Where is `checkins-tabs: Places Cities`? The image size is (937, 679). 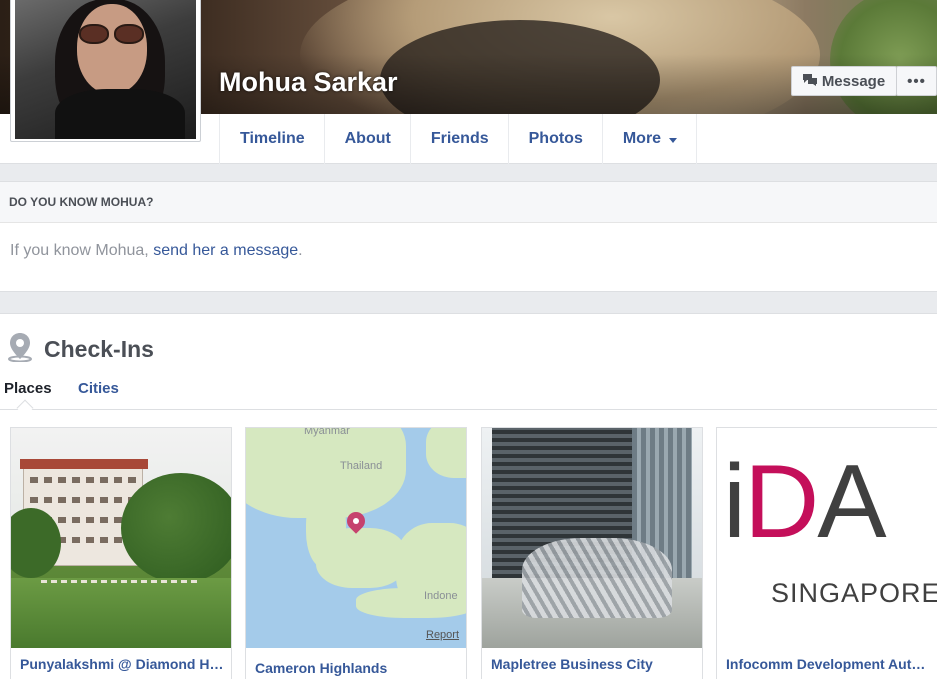
checkins-tabs: Places Cities is located at coordinates (468, 395).